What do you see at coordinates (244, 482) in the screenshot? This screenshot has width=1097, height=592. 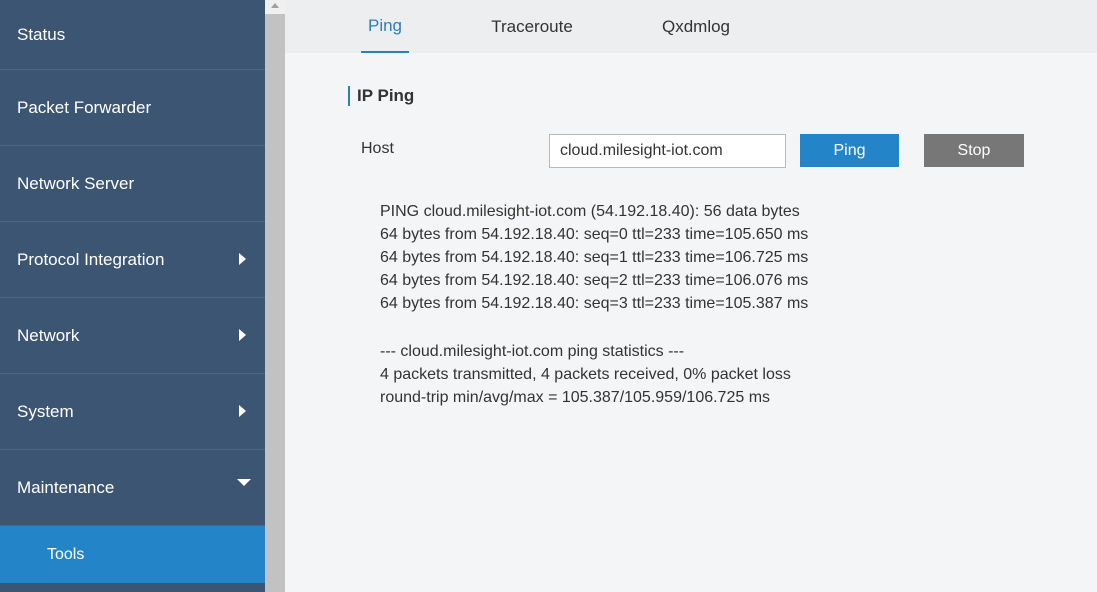 I see `chevron-down-icon` at bounding box center [244, 482].